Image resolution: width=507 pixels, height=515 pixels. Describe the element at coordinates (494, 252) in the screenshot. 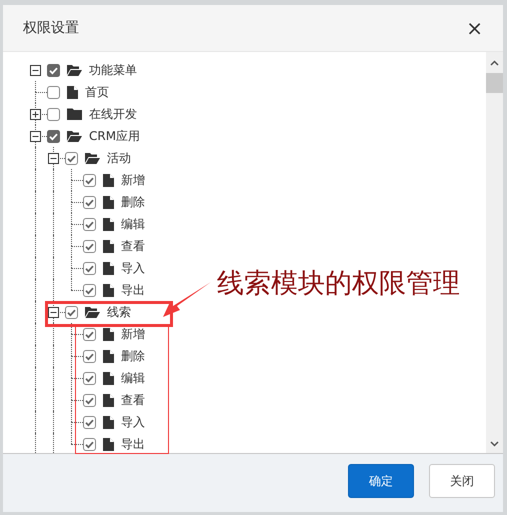

I see `scrollbar` at that location.